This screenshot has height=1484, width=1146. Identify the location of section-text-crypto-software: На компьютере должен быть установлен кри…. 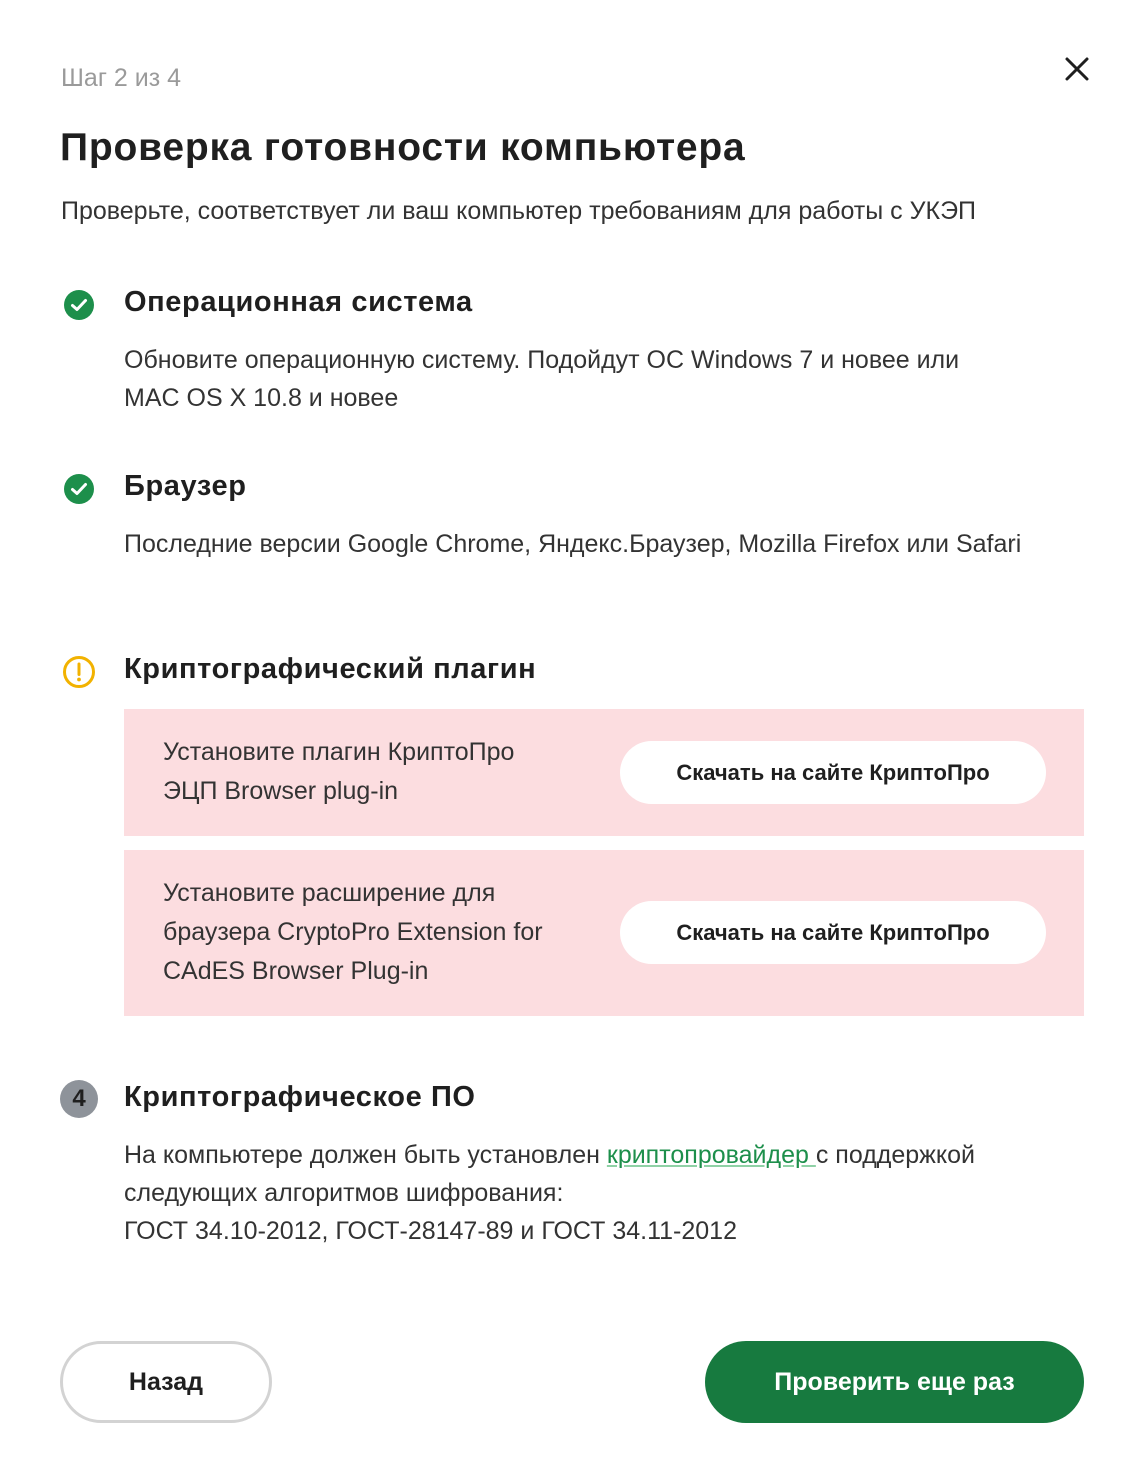
(599, 1193).